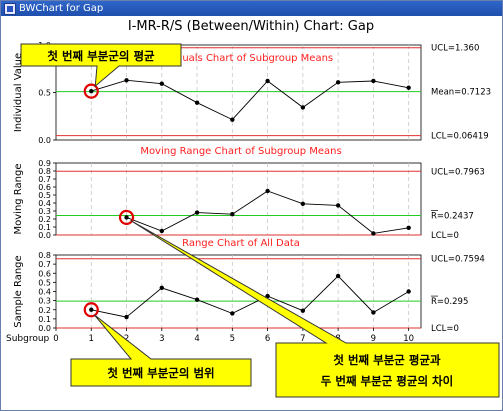 The width and height of the screenshot is (503, 411). Describe the element at coordinates (161, 339) in the screenshot. I see `x-tick-label: 3` at that location.